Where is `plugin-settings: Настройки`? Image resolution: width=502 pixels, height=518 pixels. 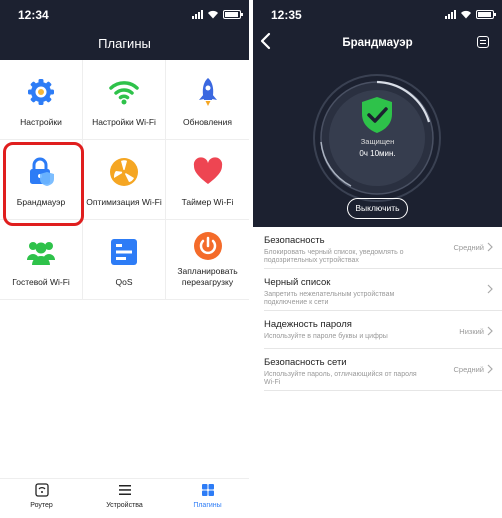
plugin-settings: Настройки is located at coordinates (41, 100).